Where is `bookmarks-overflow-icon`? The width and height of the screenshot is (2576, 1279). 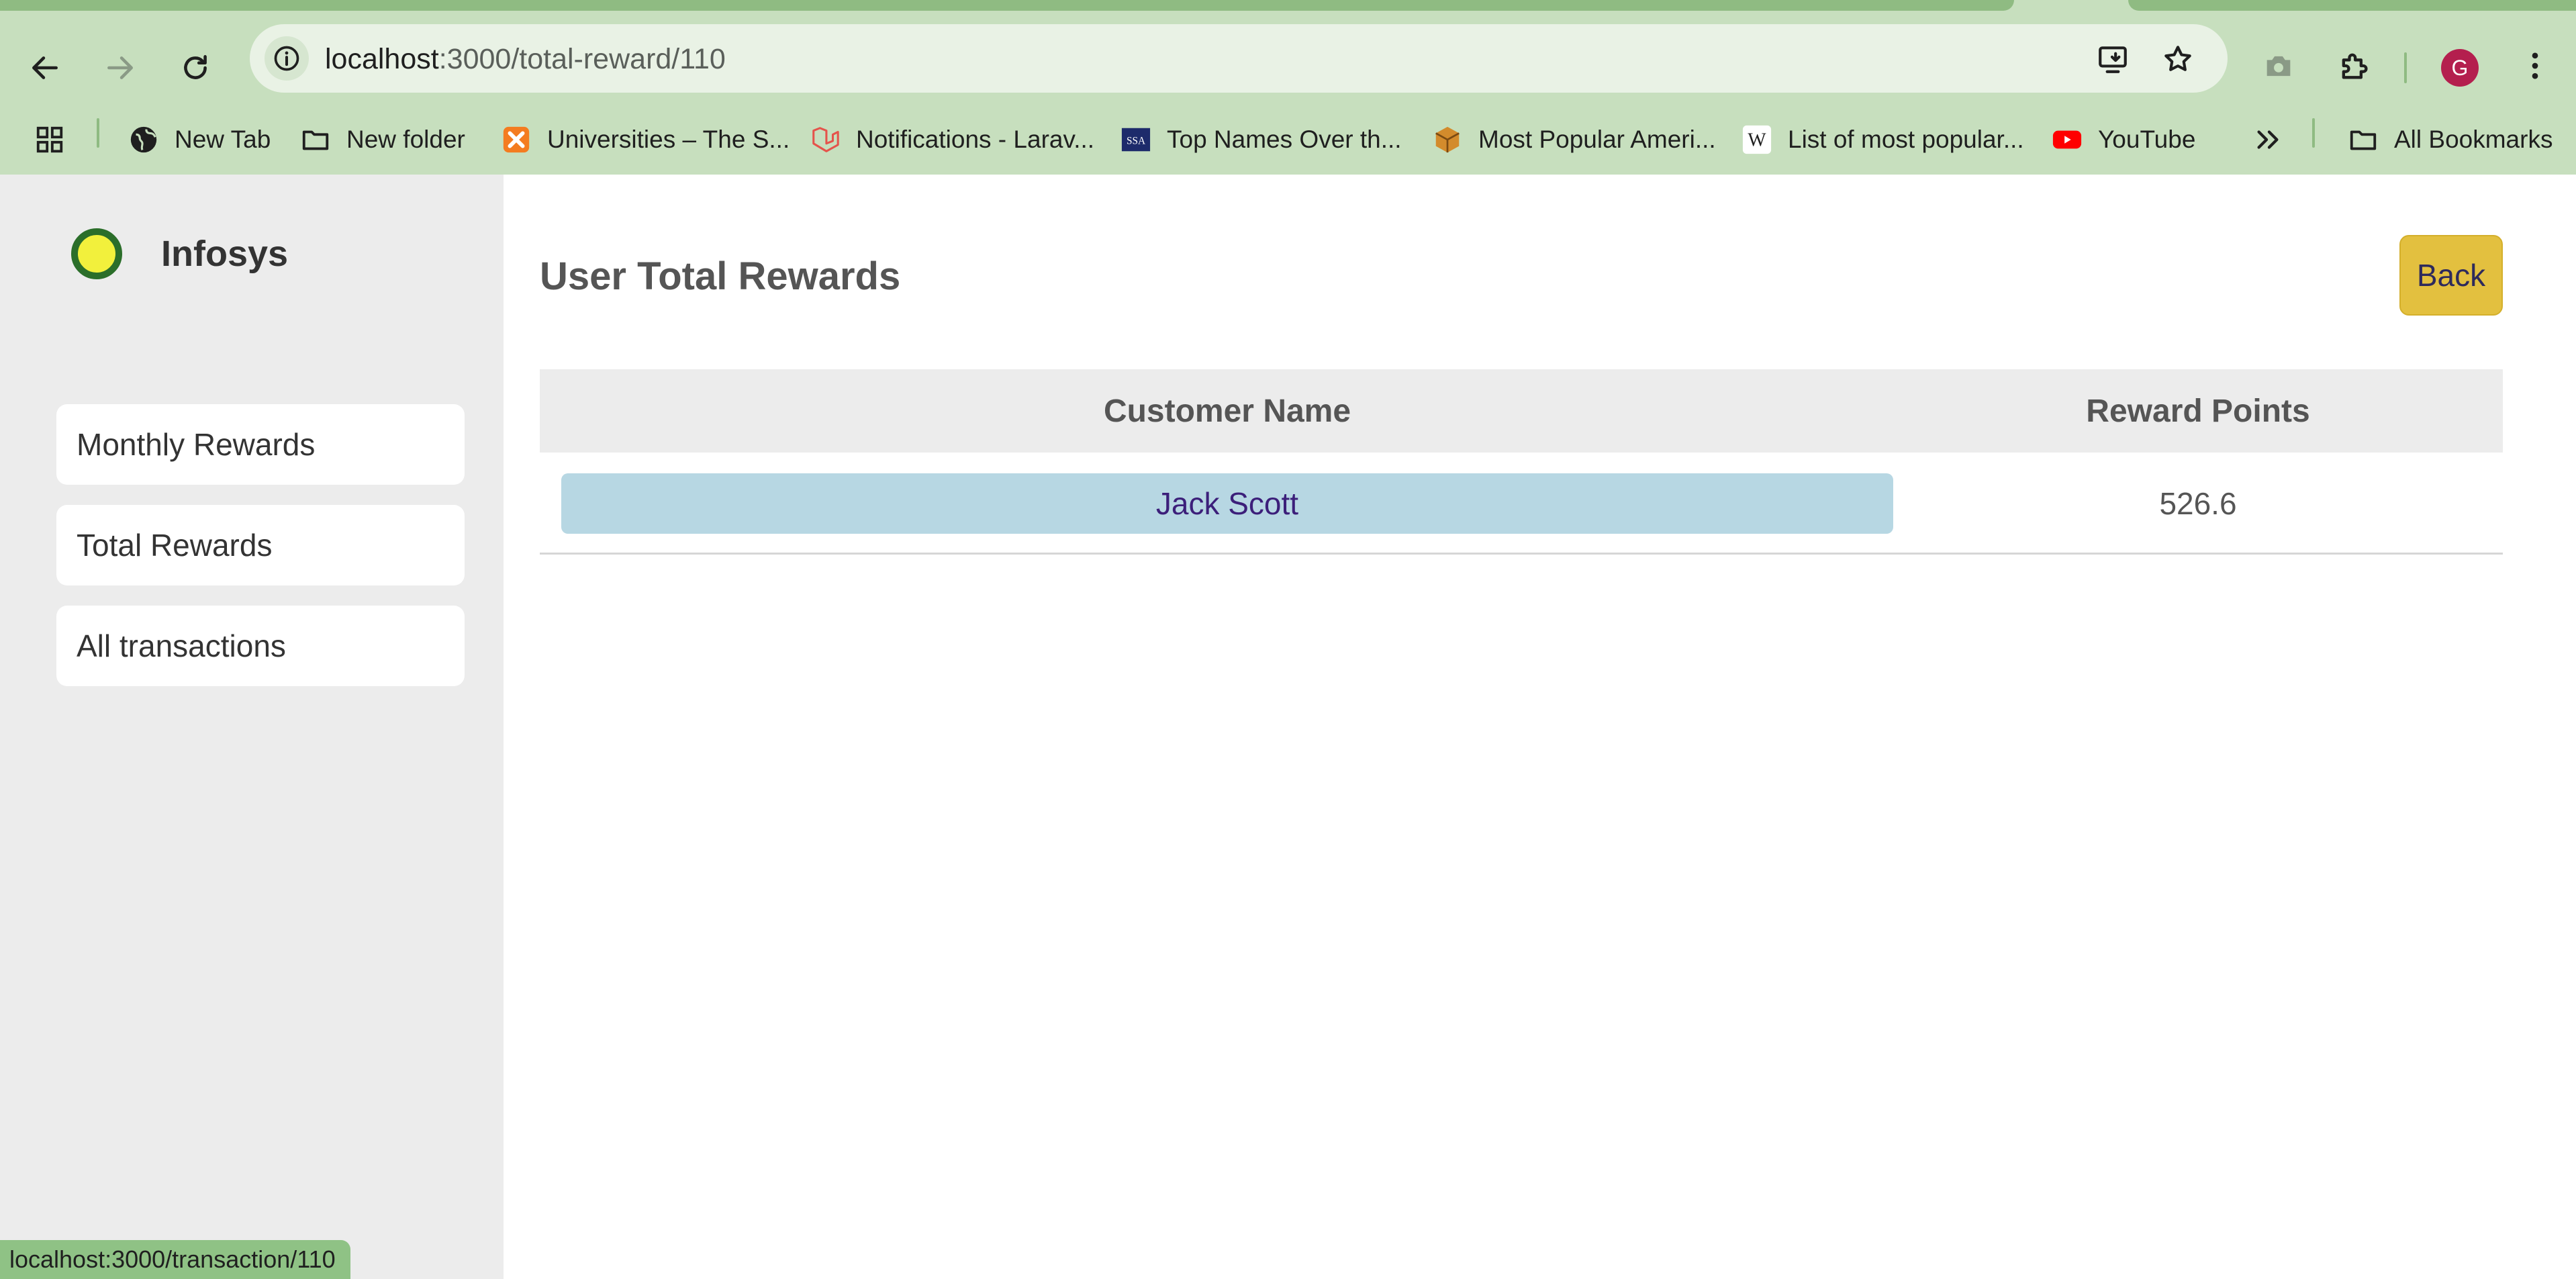 bookmarks-overflow-icon is located at coordinates (2268, 139).